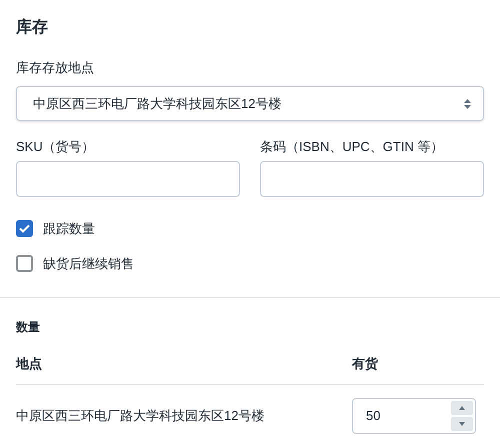  I want to click on check-icon, so click(24, 229).